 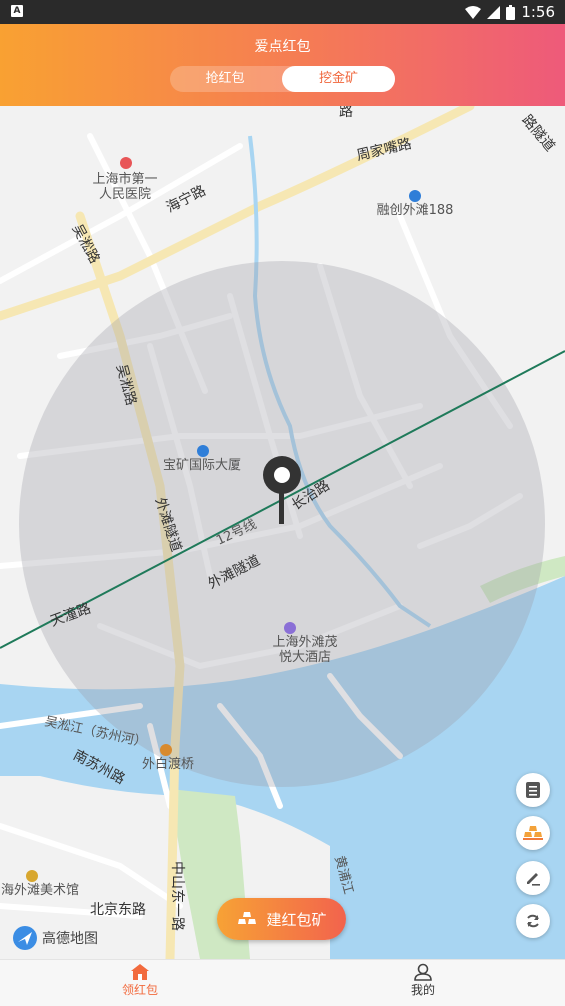 I want to click on build-red-packet-mine-button: 建红包矿, so click(x=281, y=919).